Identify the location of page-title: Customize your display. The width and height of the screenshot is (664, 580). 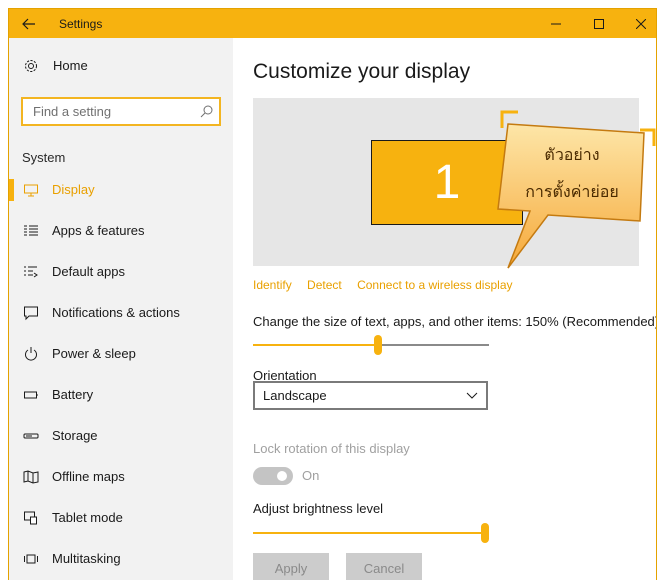
(362, 71).